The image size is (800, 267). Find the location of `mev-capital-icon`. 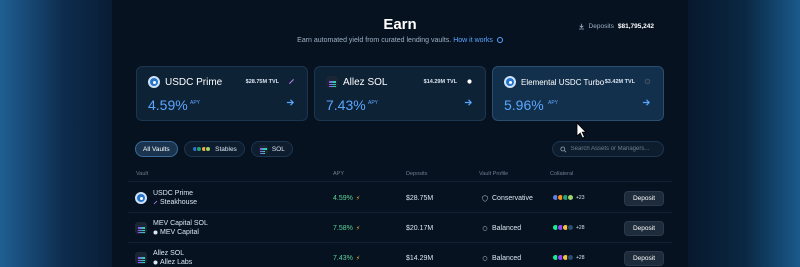

mev-capital-icon is located at coordinates (155, 232).